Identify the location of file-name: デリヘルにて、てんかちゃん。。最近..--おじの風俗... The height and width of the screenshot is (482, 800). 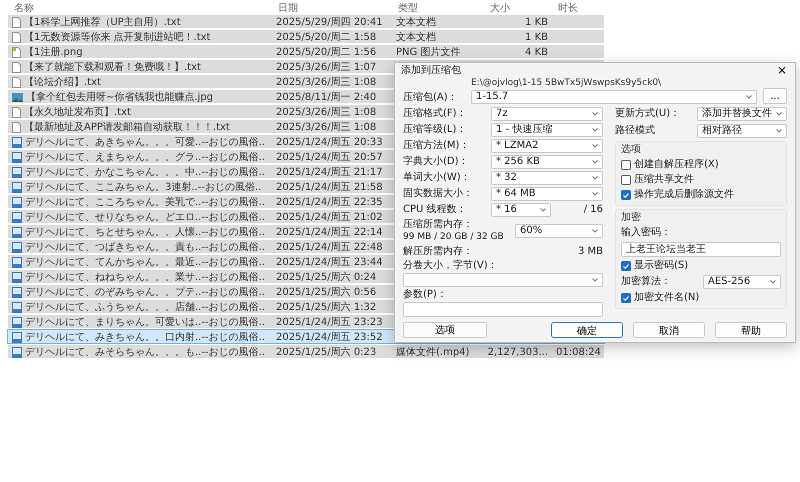
(145, 262).